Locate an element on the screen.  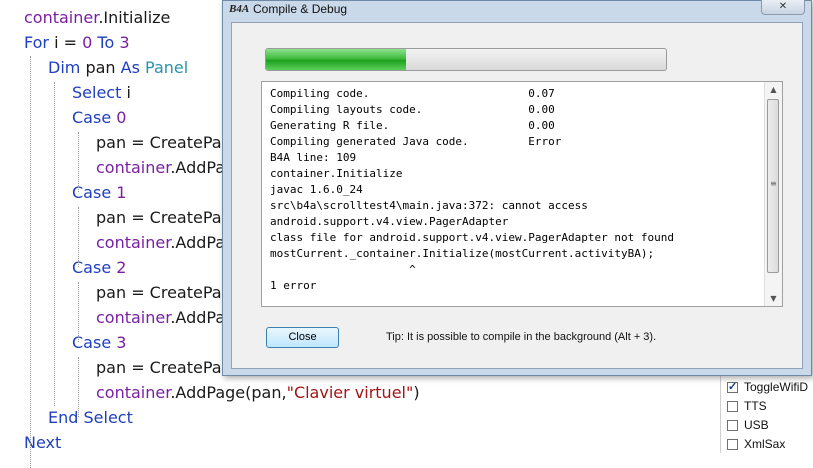
code-line: End Select is located at coordinates (90, 418).